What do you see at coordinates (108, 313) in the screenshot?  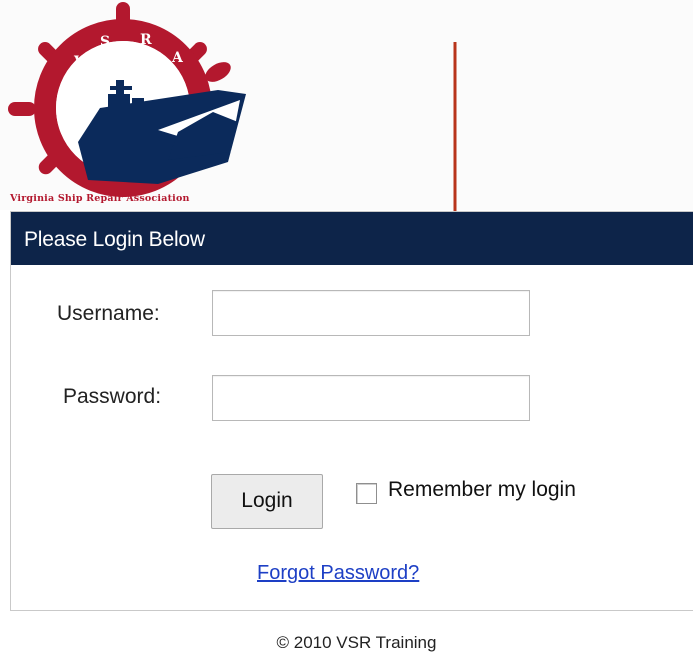 I see `username-label: Username:` at bounding box center [108, 313].